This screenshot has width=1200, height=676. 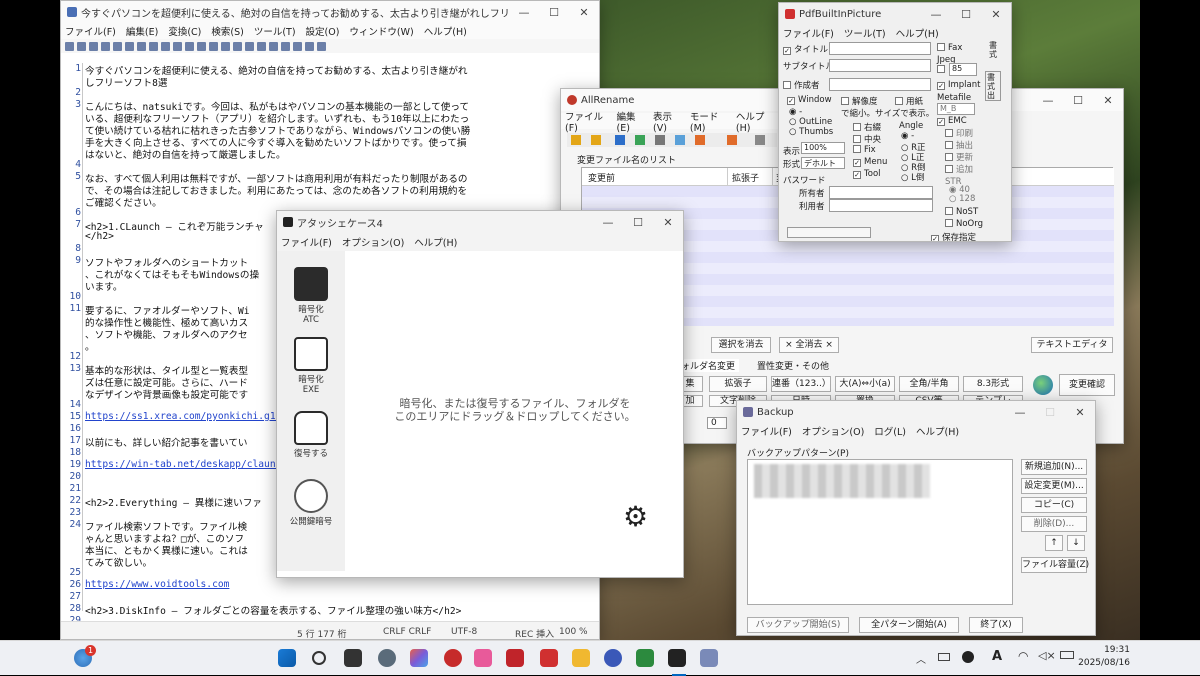 What do you see at coordinates (881, 192) in the screenshot?
I see `owner-password-input` at bounding box center [881, 192].